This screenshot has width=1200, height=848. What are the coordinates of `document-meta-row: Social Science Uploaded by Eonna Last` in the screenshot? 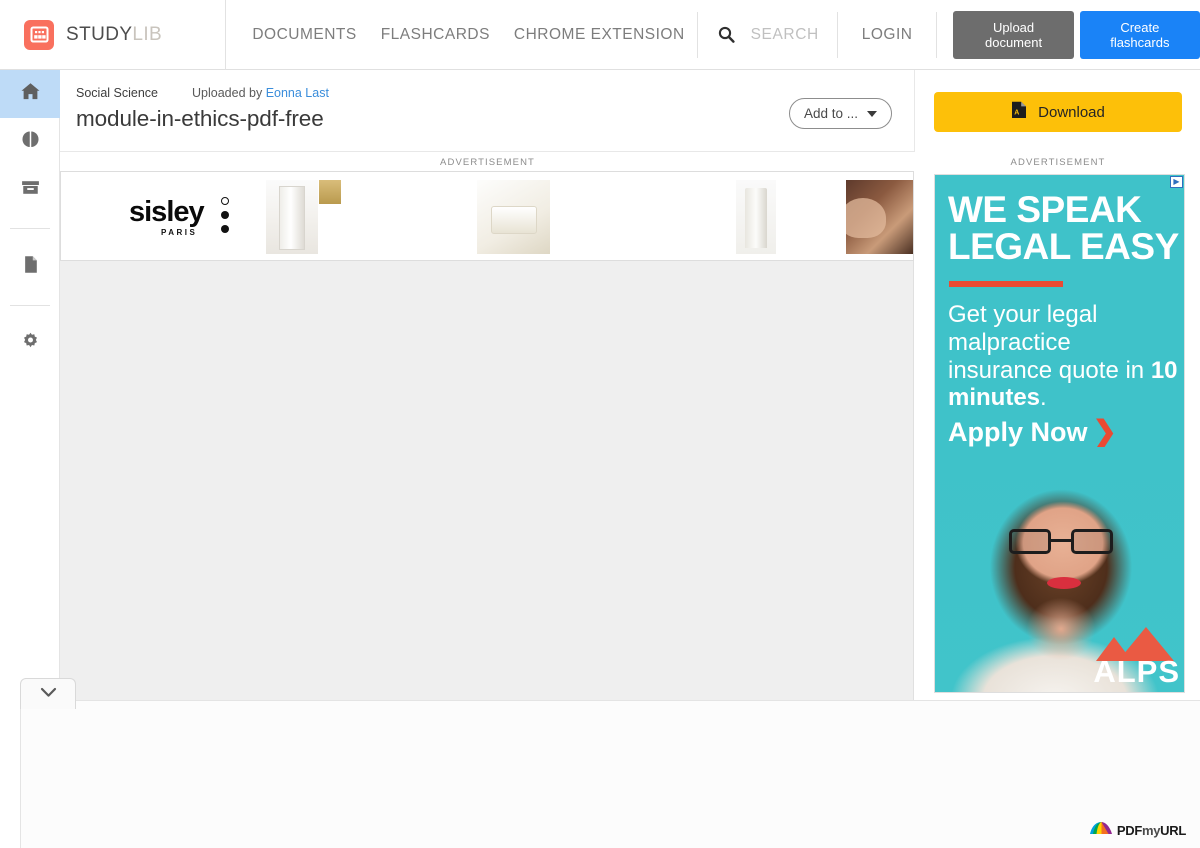 It's located at (495, 93).